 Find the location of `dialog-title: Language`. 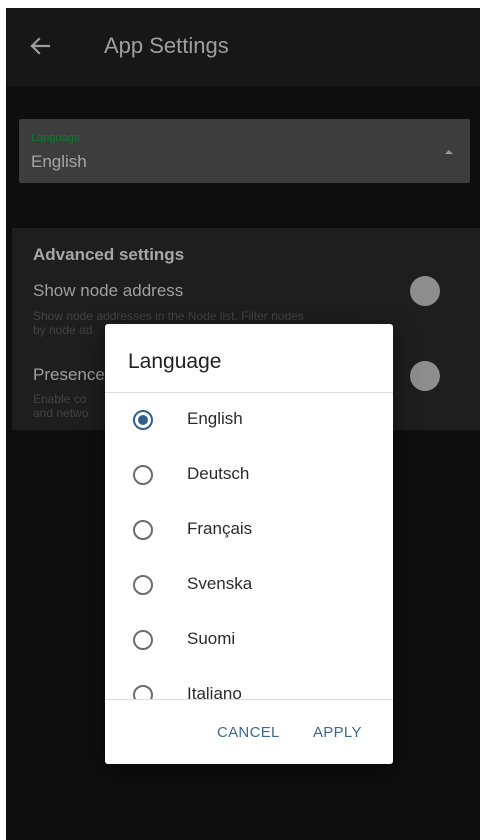

dialog-title: Language is located at coordinates (175, 361).